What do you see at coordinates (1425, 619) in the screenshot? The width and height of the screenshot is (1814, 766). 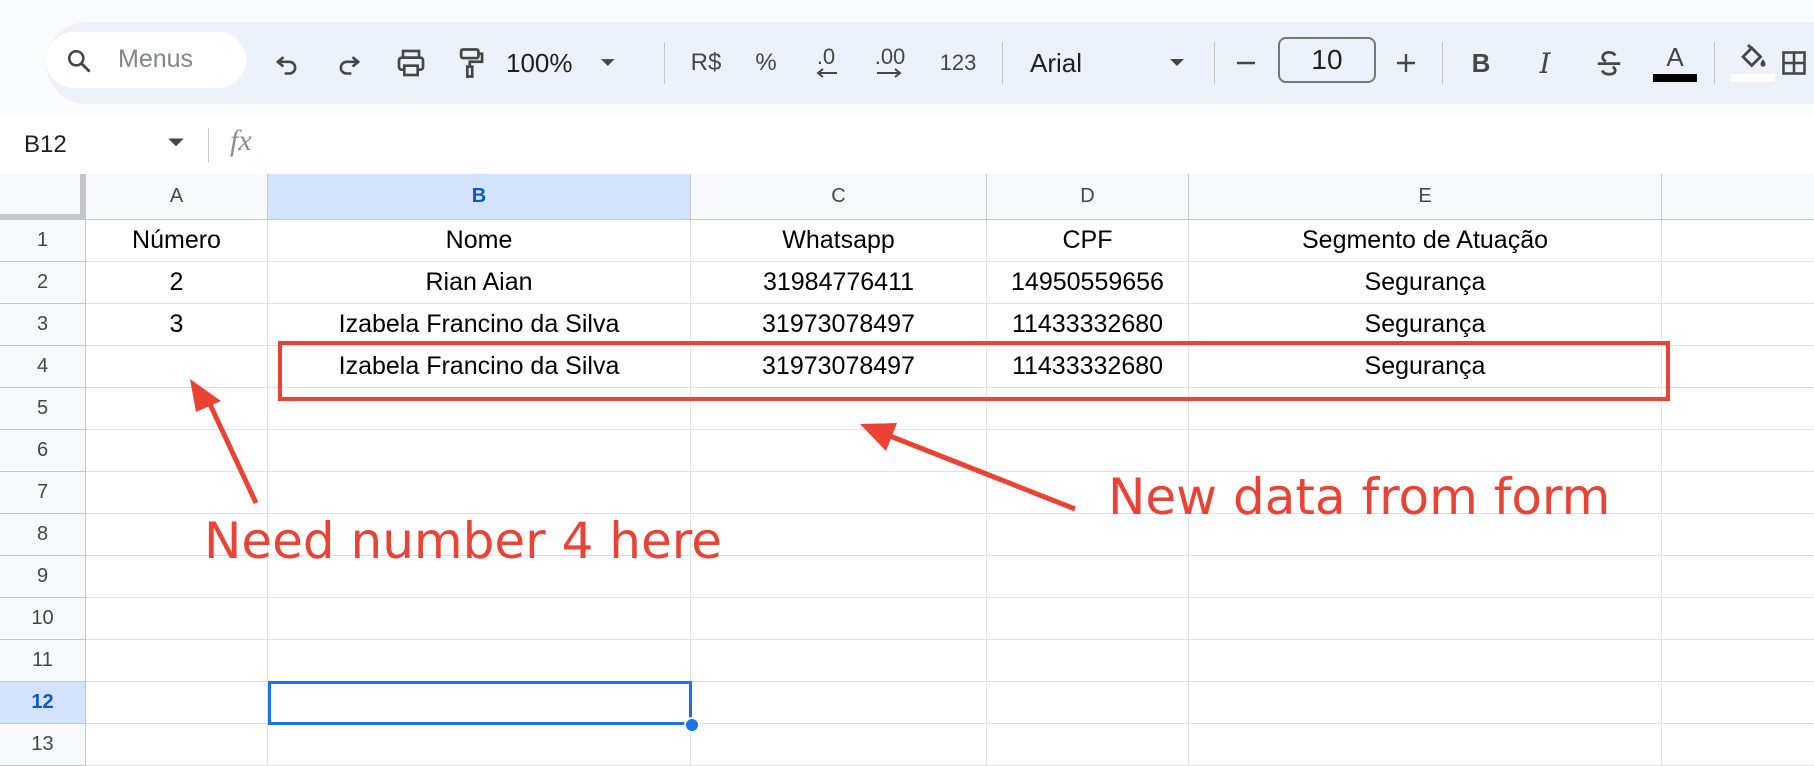 I see `cell-e10` at bounding box center [1425, 619].